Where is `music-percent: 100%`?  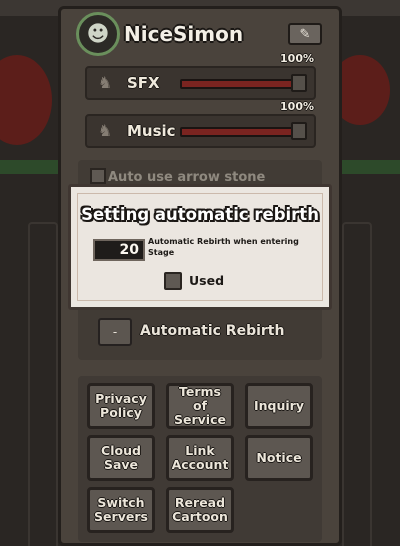 music-percent: 100% is located at coordinates (297, 106).